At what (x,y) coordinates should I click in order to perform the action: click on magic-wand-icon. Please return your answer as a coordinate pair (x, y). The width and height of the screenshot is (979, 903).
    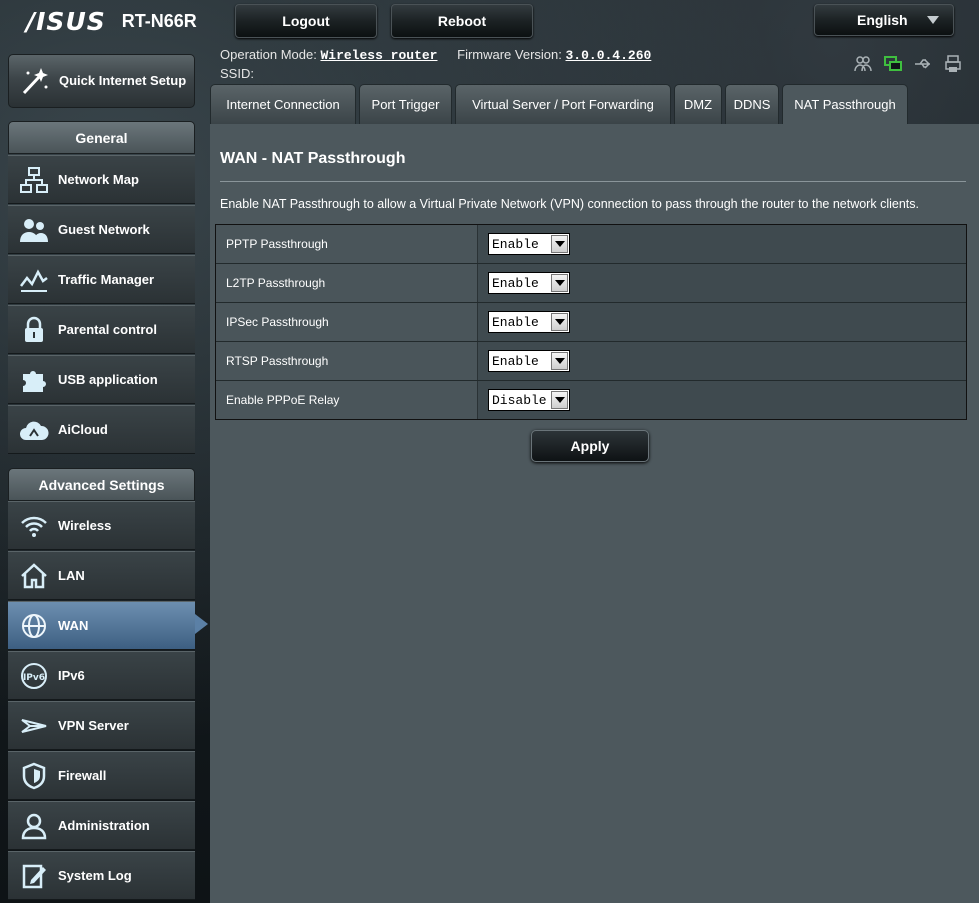
    Looking at the image, I should click on (35, 81).